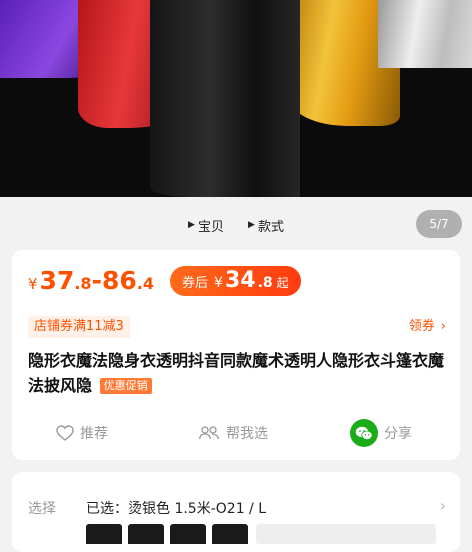  What do you see at coordinates (65, 433) in the screenshot?
I see `heart-icon` at bounding box center [65, 433].